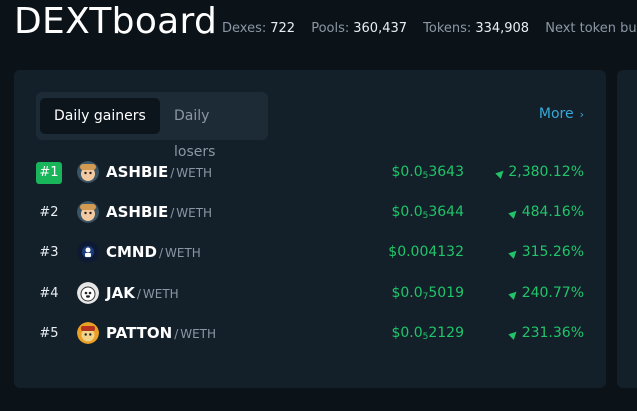 This screenshot has height=411, width=637. What do you see at coordinates (310, 252) in the screenshot?
I see `gainer-row: #3 CMND / WETH $0.004132 ▶315.26%` at bounding box center [310, 252].